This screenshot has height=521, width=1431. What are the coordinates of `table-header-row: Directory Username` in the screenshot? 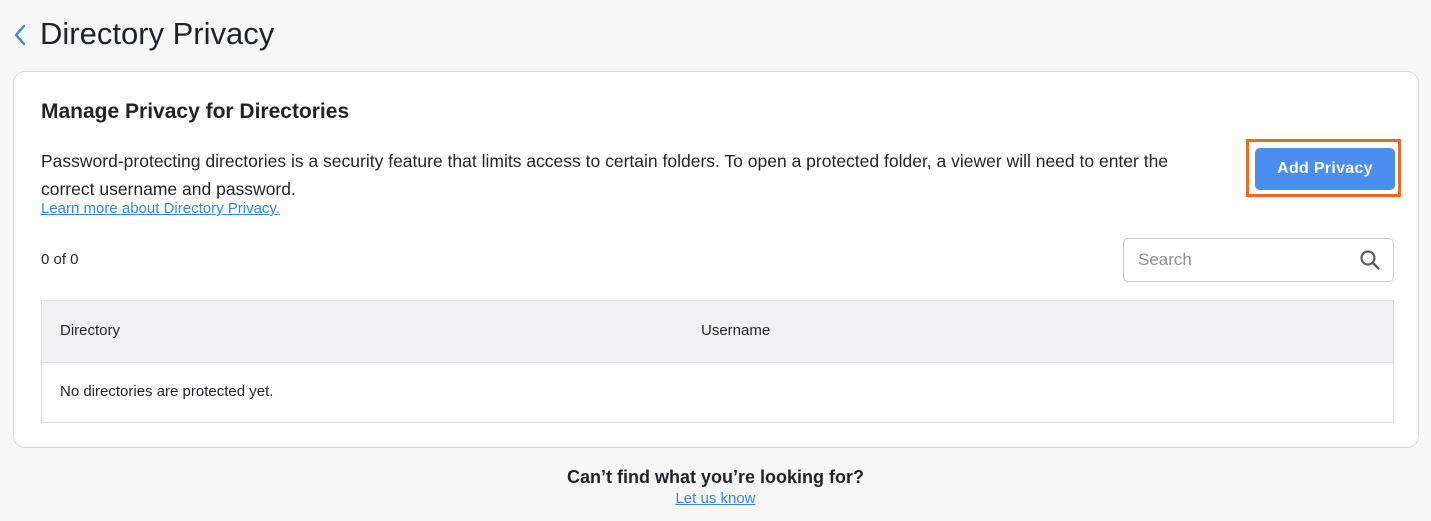 It's located at (717, 332).